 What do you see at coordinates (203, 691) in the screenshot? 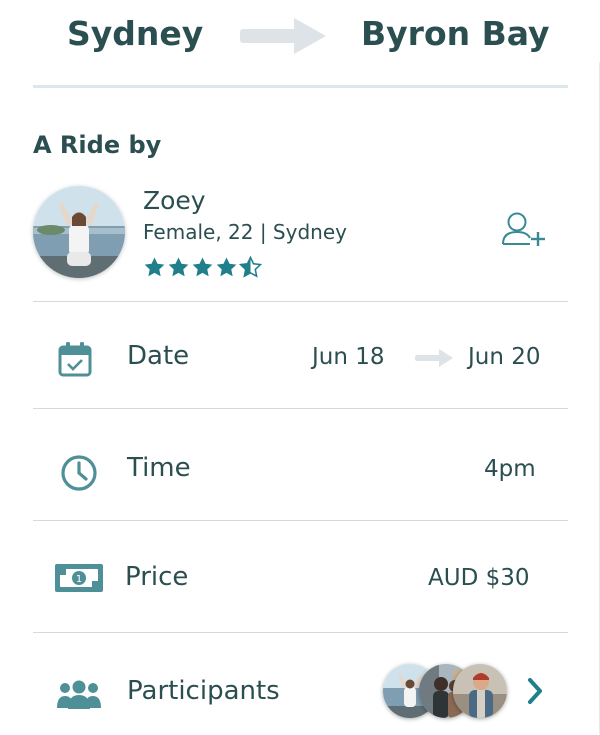
I see `participants-label: Participants` at bounding box center [203, 691].